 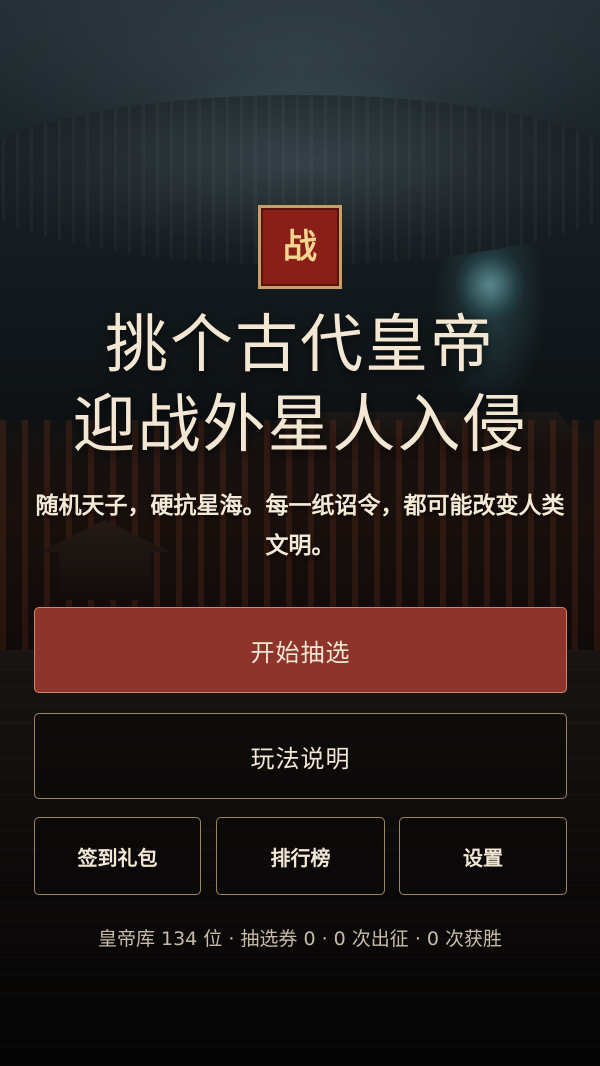 I want to click on title-line-1: 挑个古代皇帝, so click(x=300, y=344).